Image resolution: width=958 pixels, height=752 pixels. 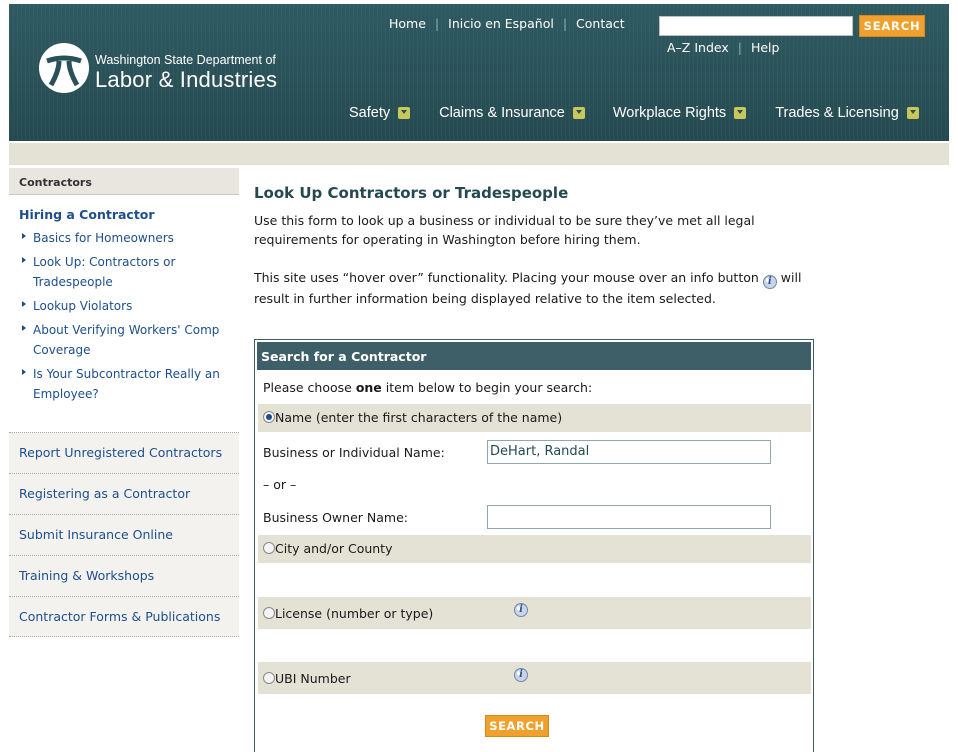 What do you see at coordinates (517, 726) in the screenshot?
I see `search-submit-button: SEARCH` at bounding box center [517, 726].